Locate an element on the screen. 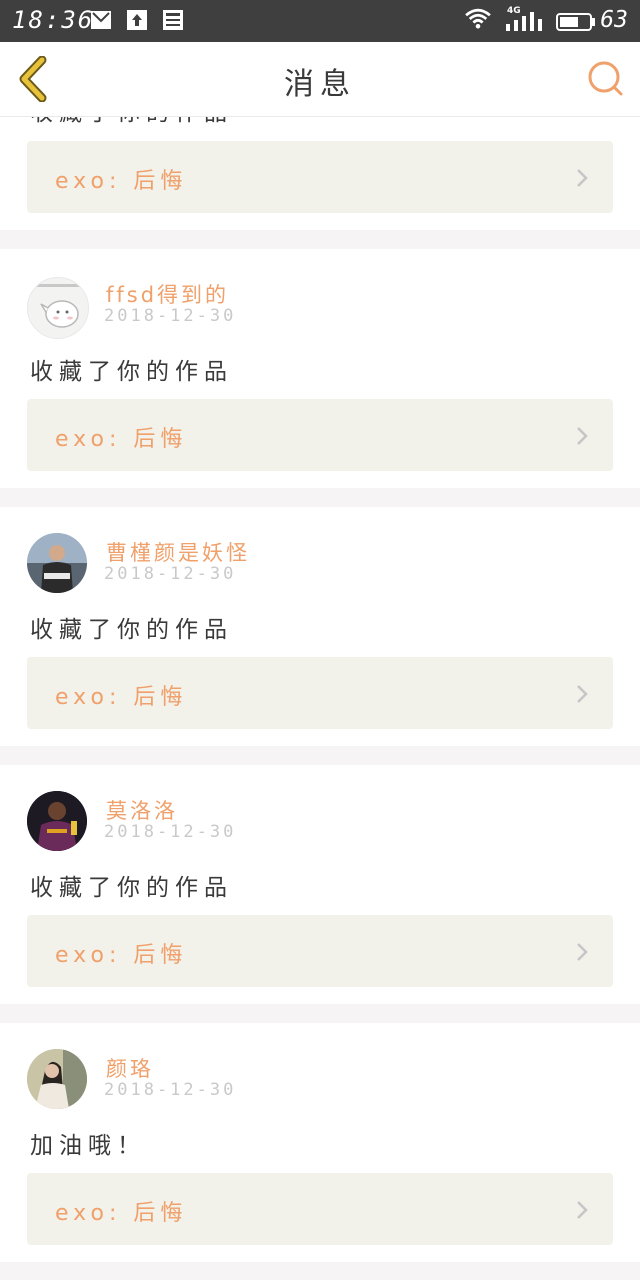 This screenshot has height=1280, width=640. mail-icon is located at coordinates (101, 20).